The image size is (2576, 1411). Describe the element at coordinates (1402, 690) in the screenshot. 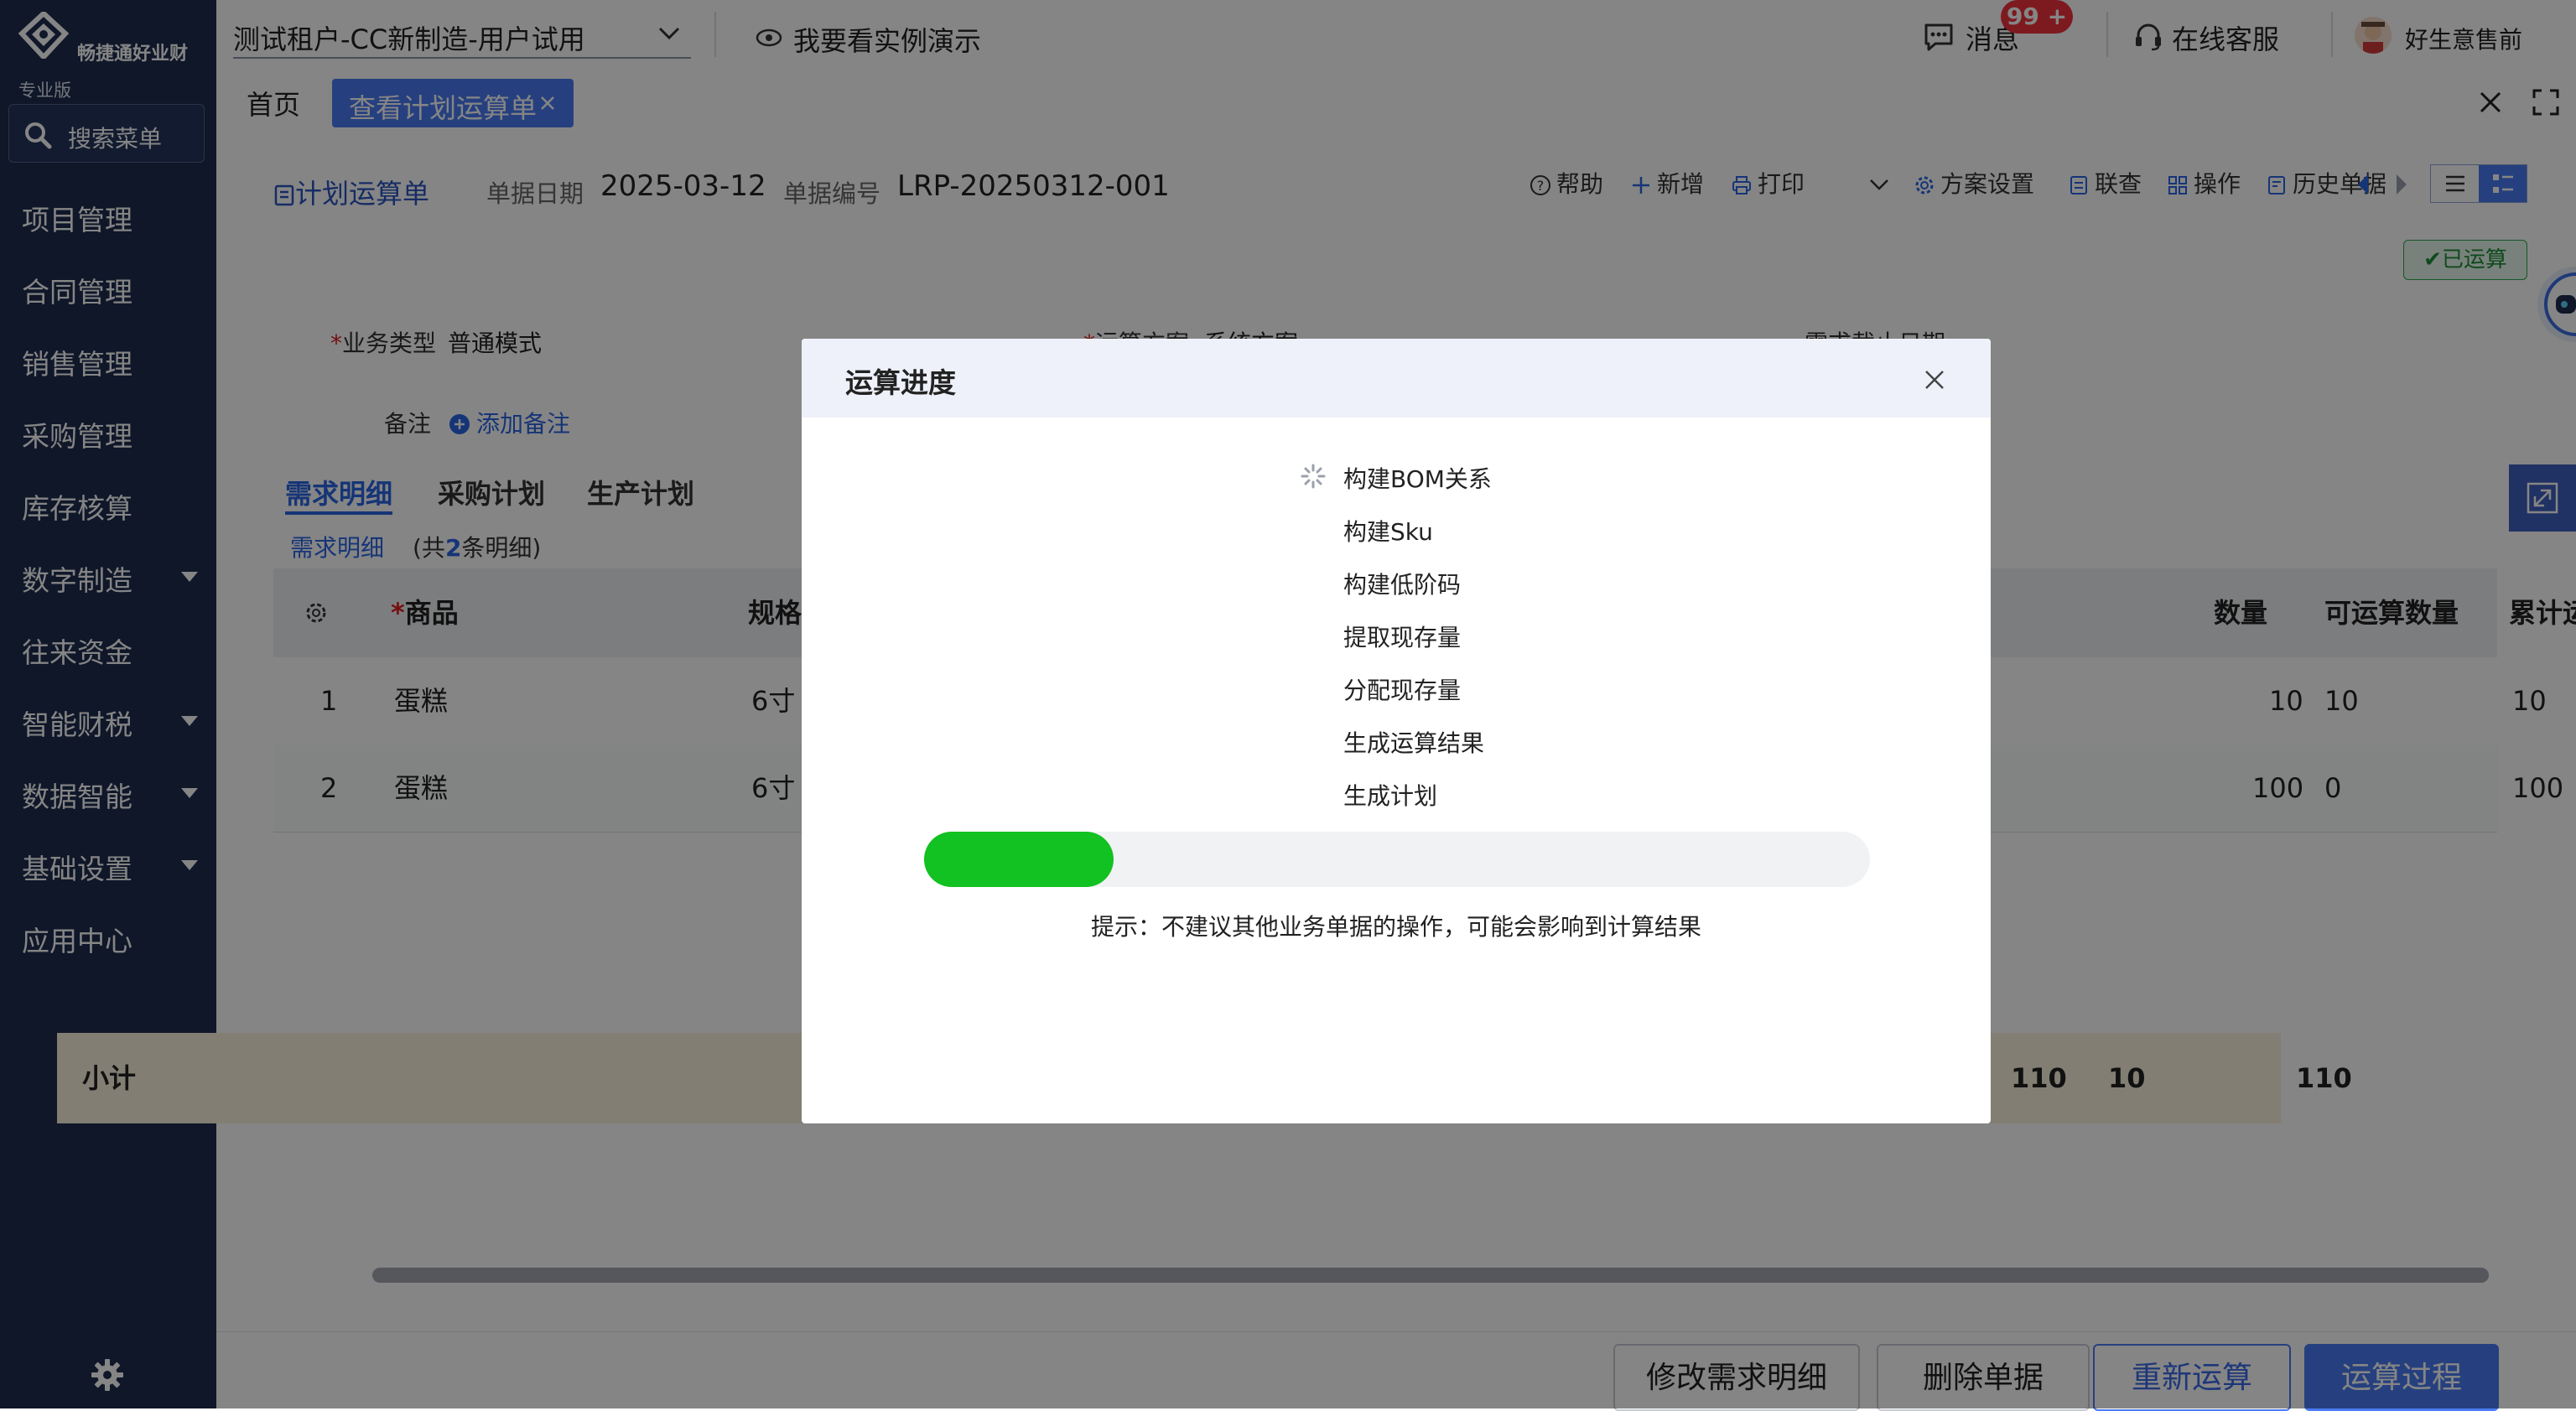

I see `progress-step: 分配现存量` at that location.